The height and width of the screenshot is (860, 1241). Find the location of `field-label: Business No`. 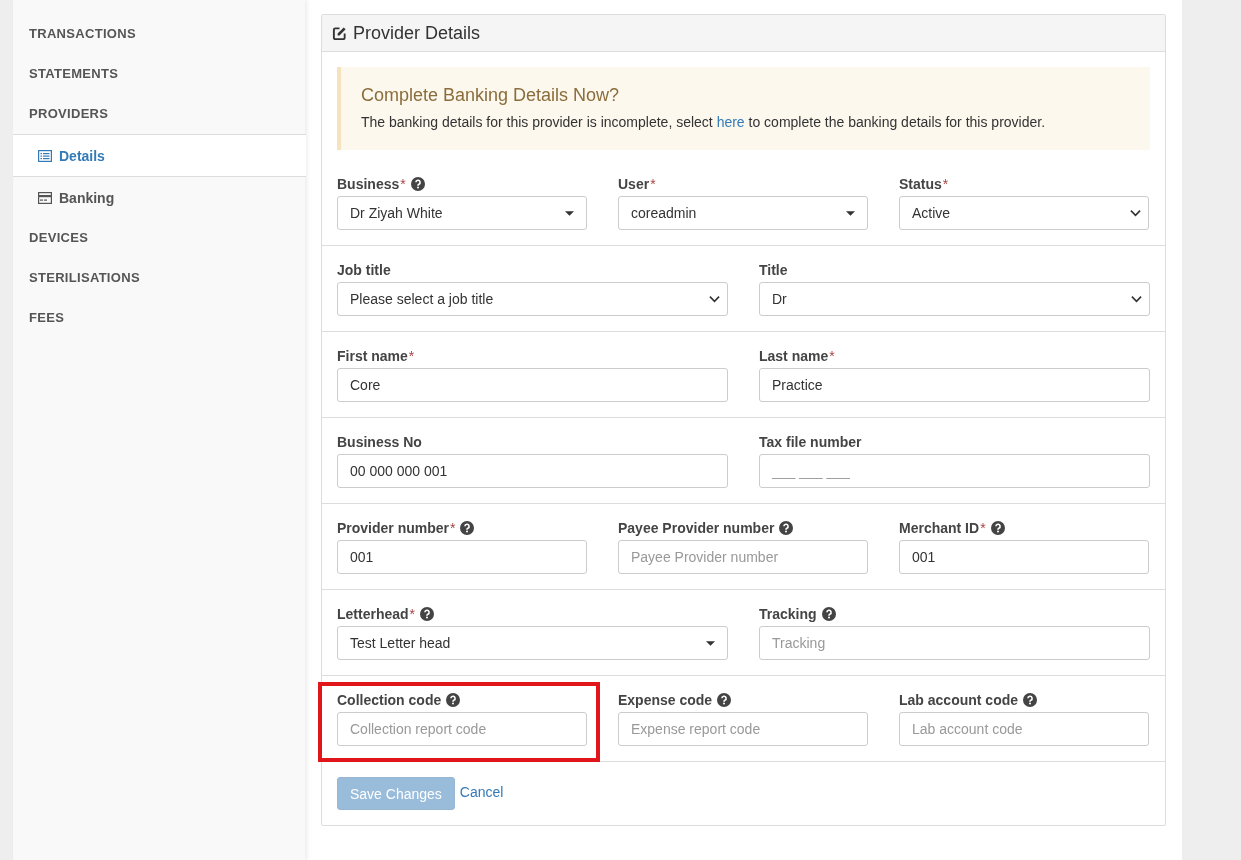

field-label: Business No is located at coordinates (379, 442).